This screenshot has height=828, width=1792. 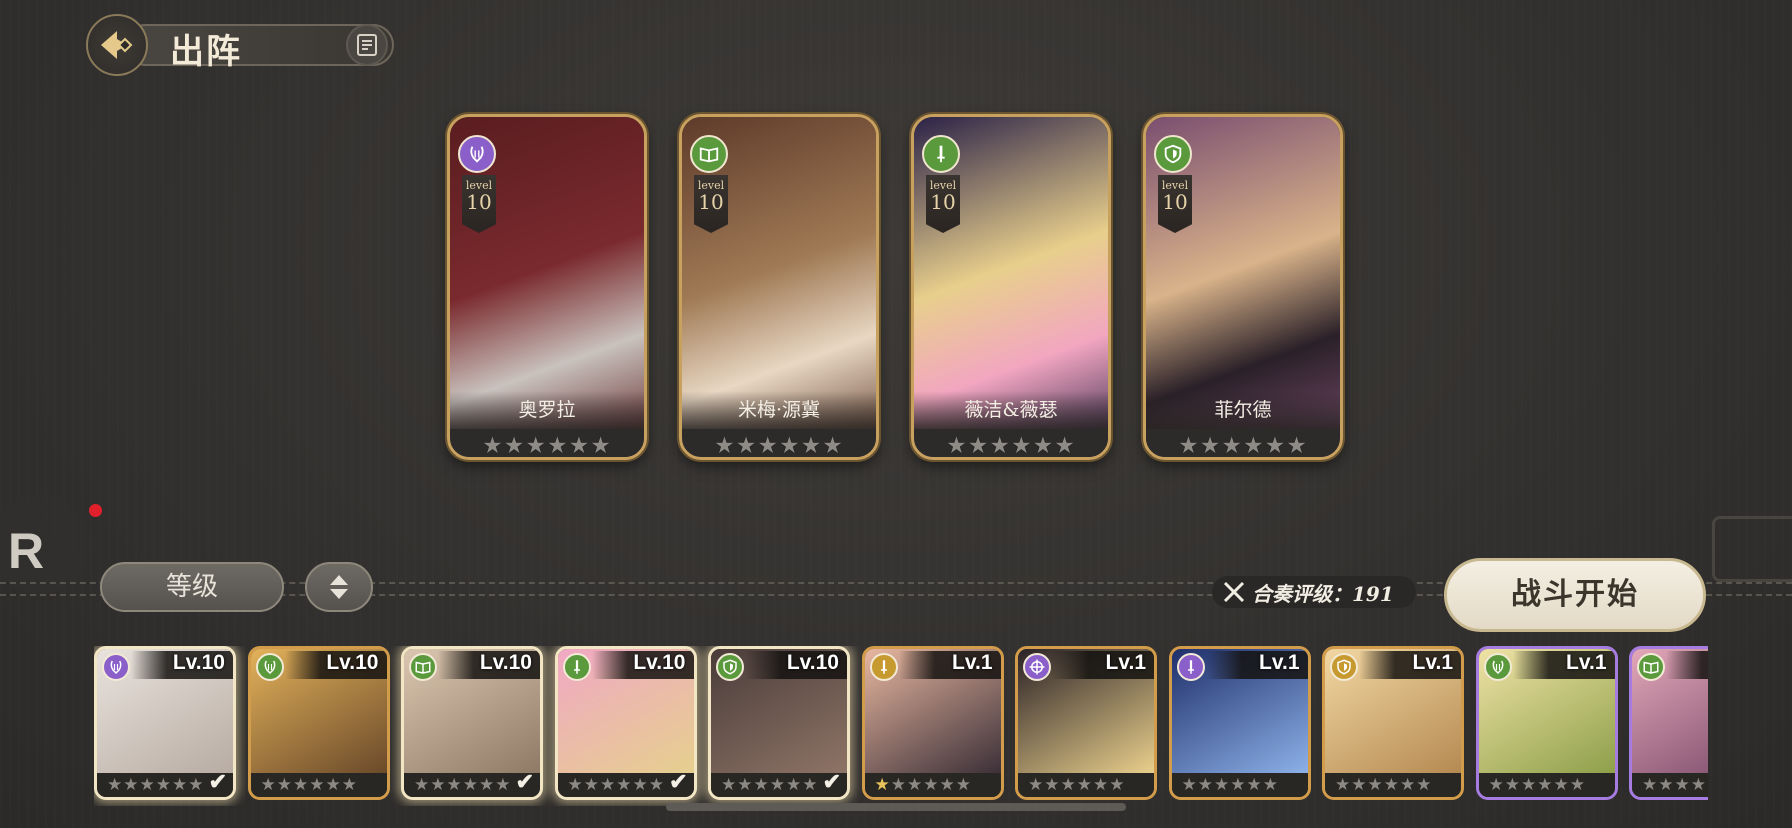 What do you see at coordinates (318, 723) in the screenshot?
I see `roster-character: Lv.10 ★★★★★★` at bounding box center [318, 723].